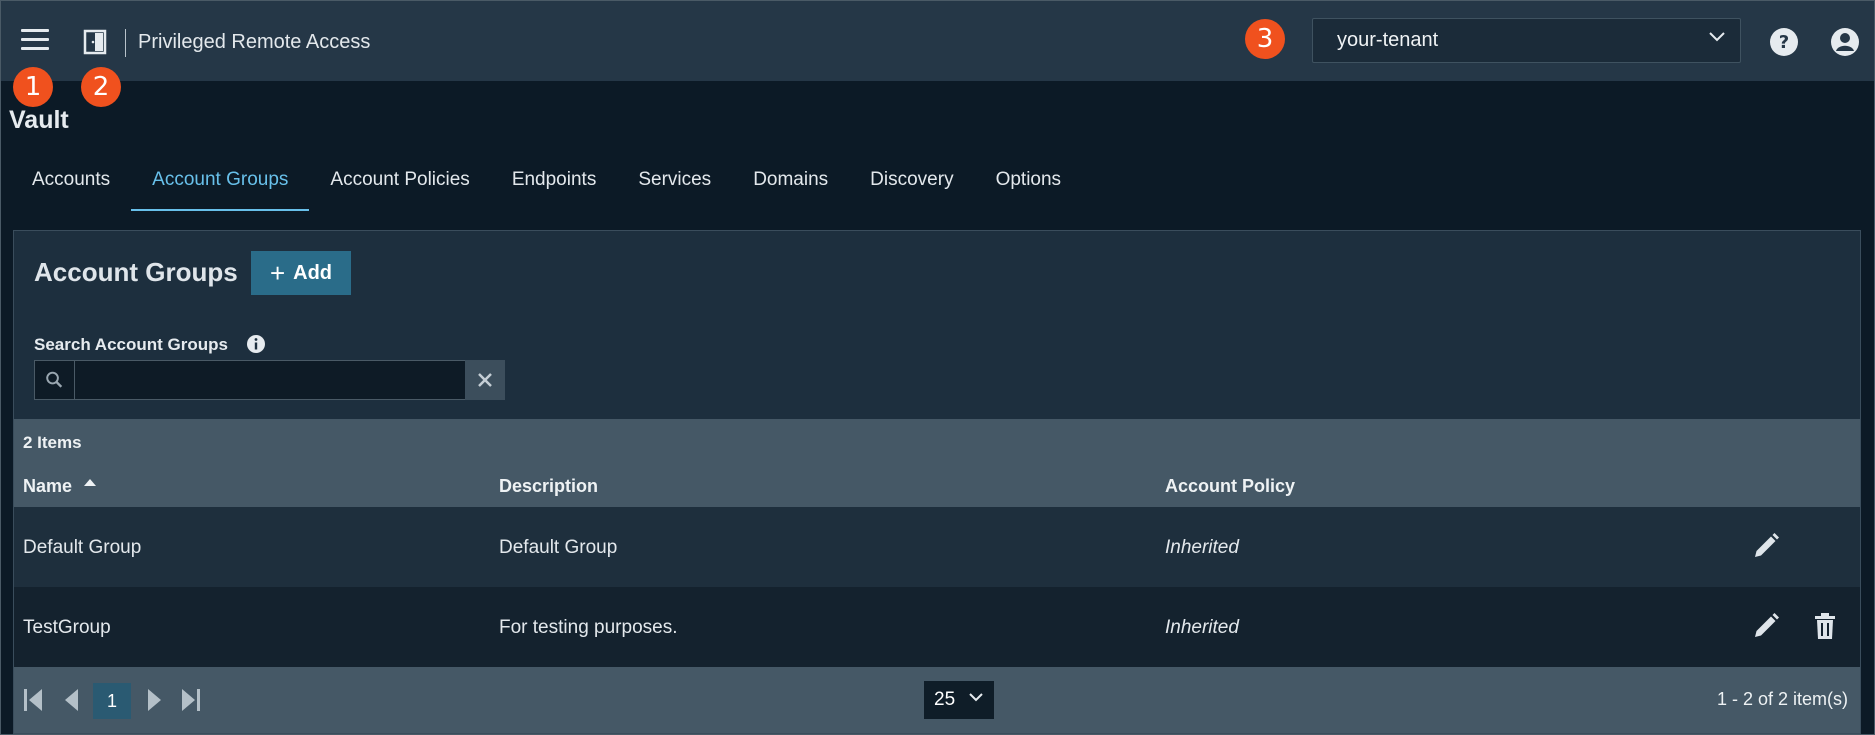 The width and height of the screenshot is (1875, 735). What do you see at coordinates (1825, 626) in the screenshot?
I see `delete-trash-icon` at bounding box center [1825, 626].